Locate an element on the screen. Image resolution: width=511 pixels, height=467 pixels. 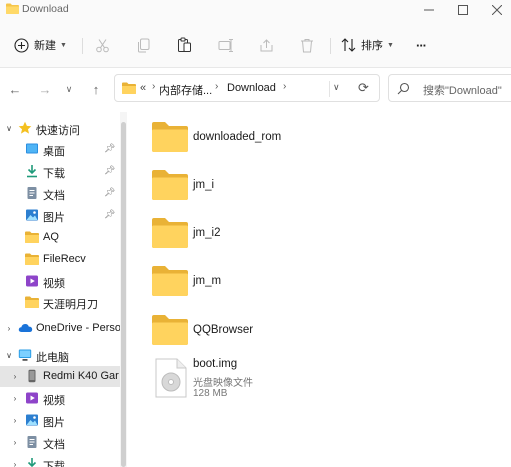
scissors-icon is located at coordinates (102, 45).